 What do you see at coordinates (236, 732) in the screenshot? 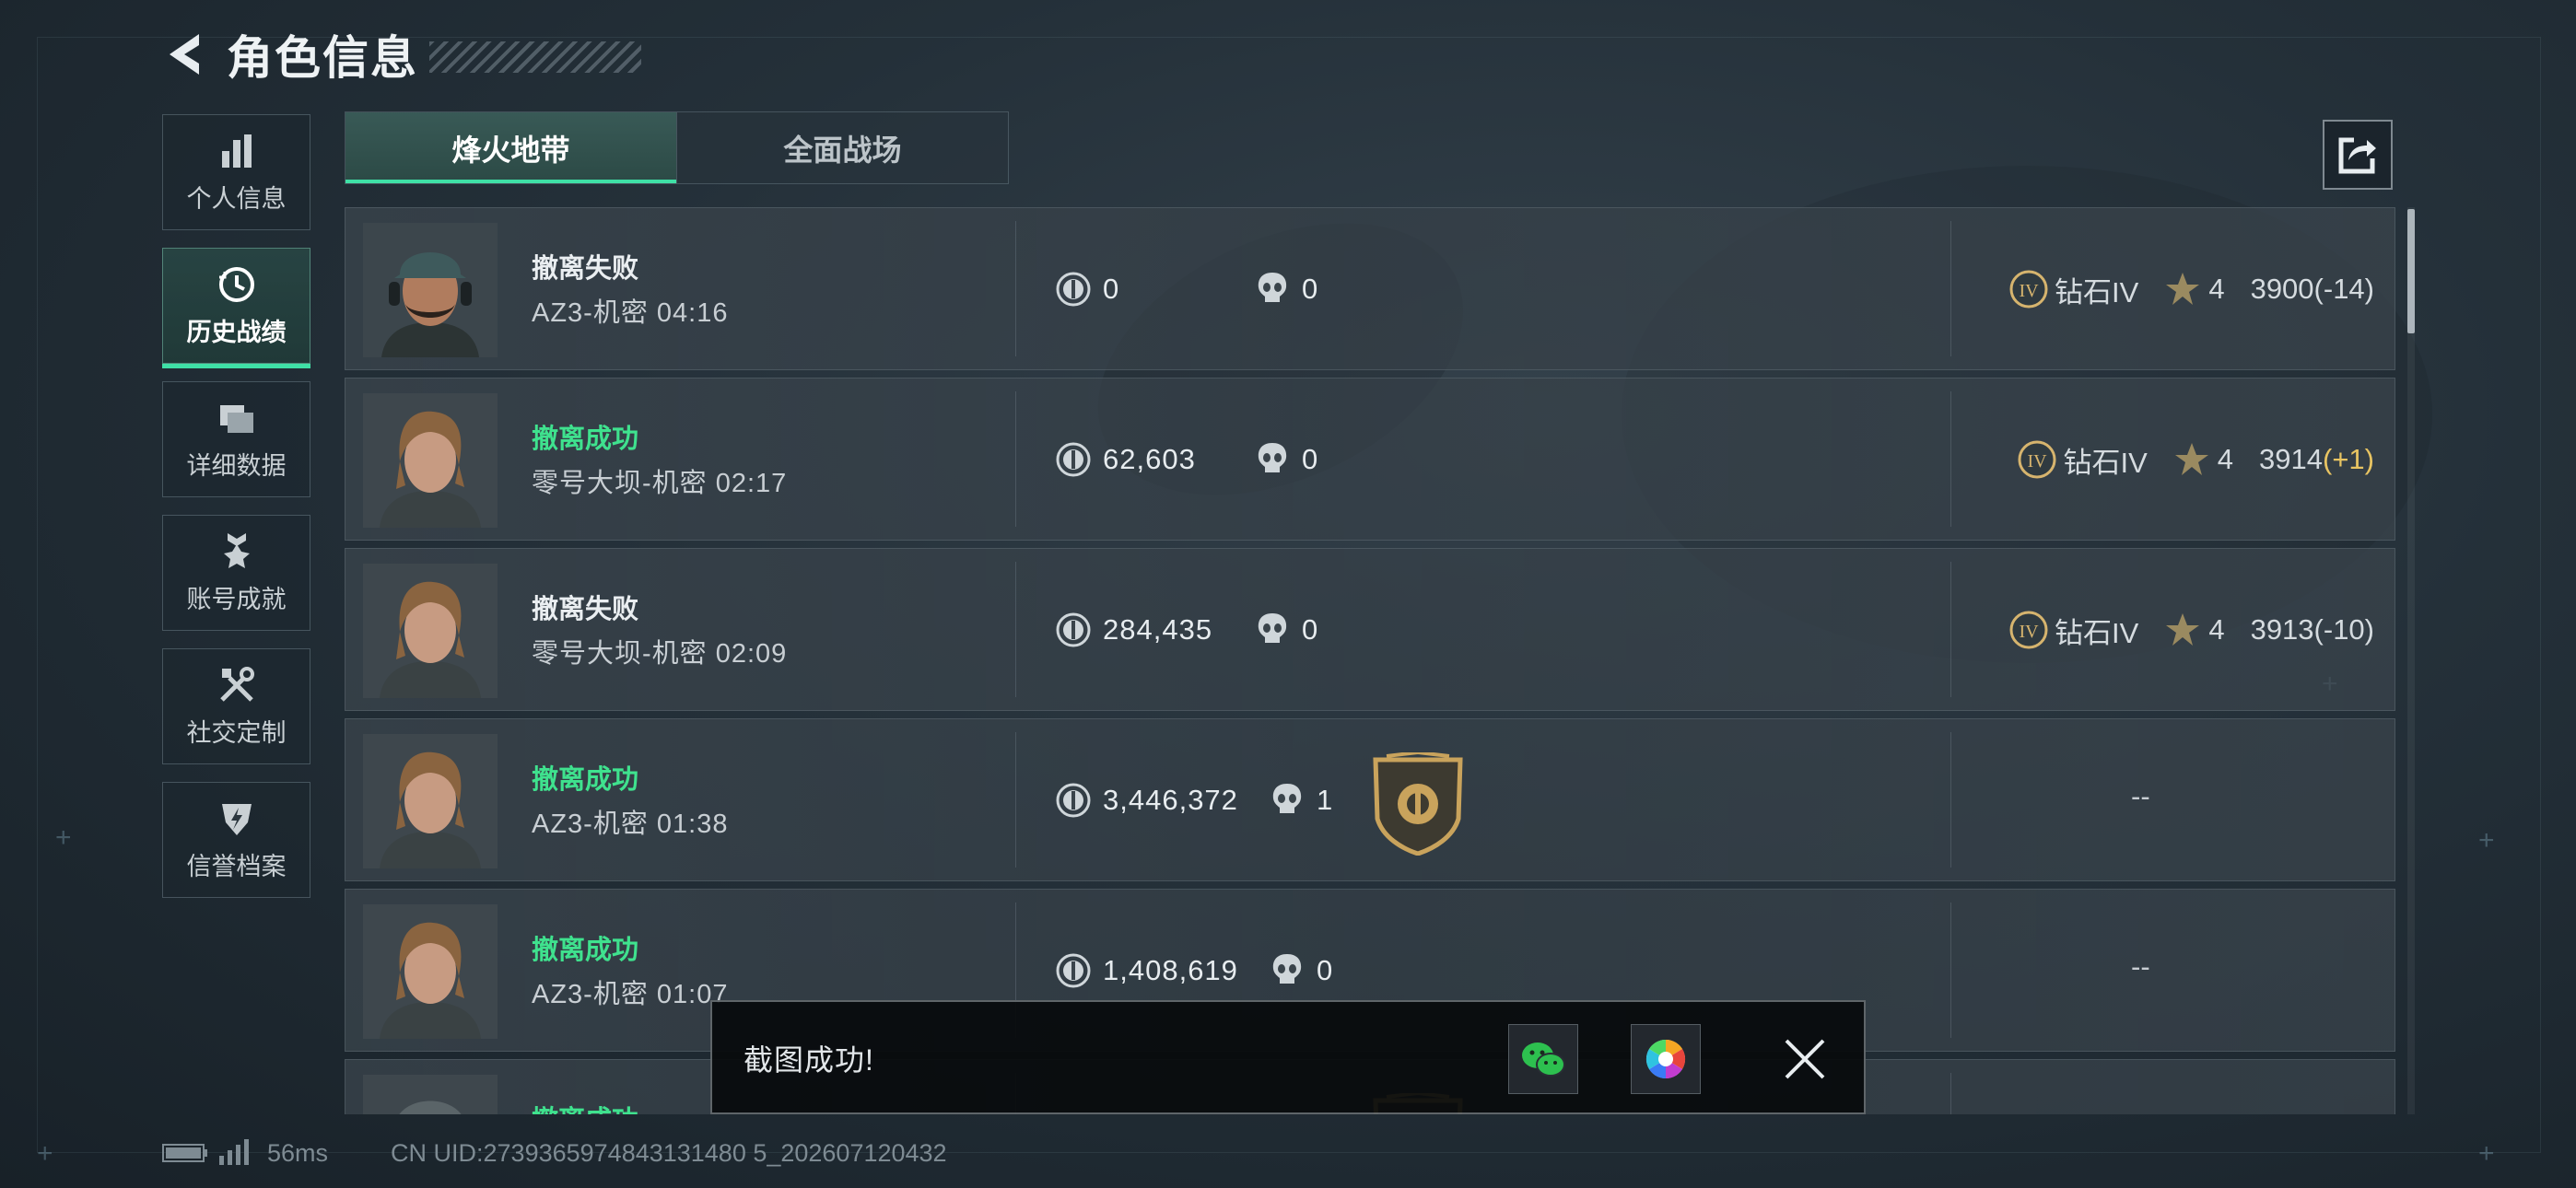
I see `sidebar-item-label: 社交定制` at bounding box center [236, 732].